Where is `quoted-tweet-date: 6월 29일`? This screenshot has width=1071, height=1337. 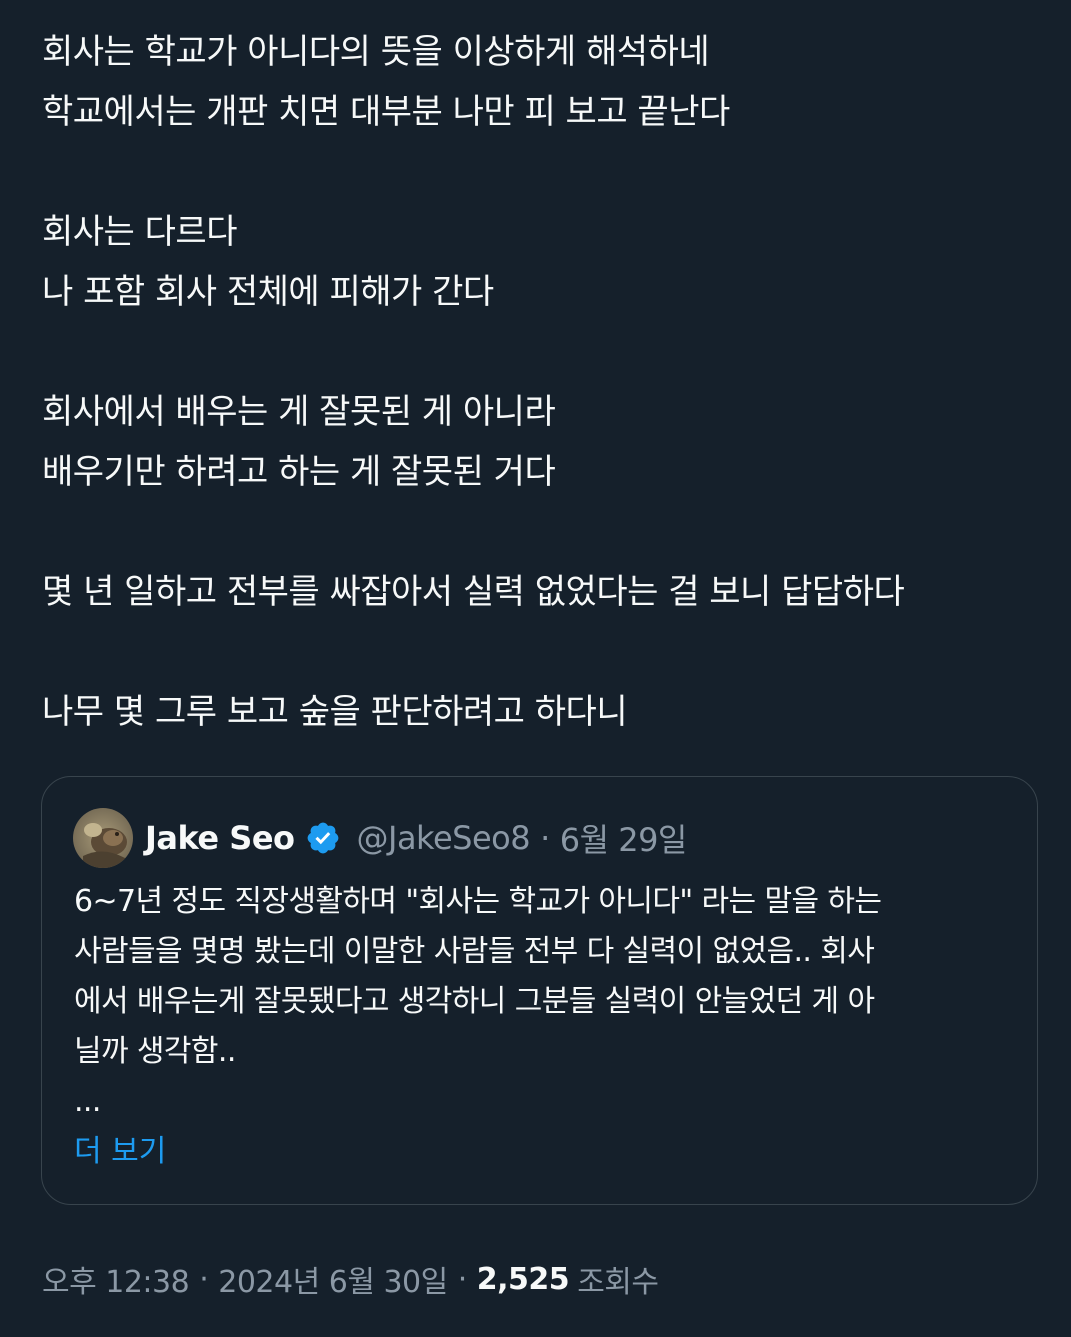
quoted-tweet-date: 6월 29일 is located at coordinates (624, 838).